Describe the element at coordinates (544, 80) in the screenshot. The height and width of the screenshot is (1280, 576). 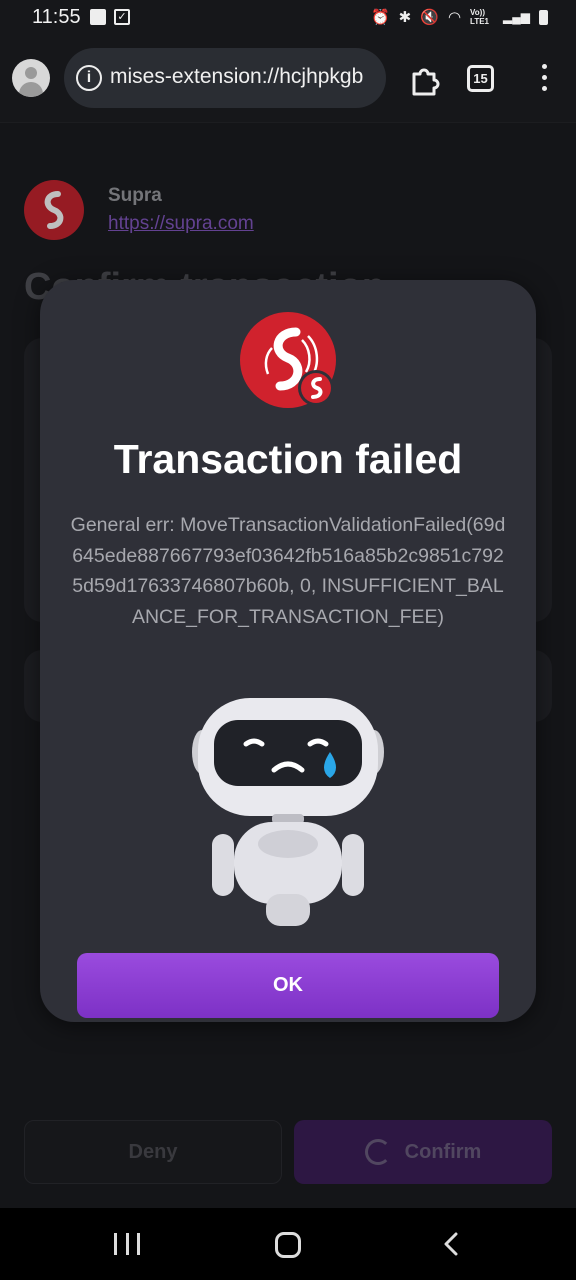
I see `more-menu-icon` at that location.